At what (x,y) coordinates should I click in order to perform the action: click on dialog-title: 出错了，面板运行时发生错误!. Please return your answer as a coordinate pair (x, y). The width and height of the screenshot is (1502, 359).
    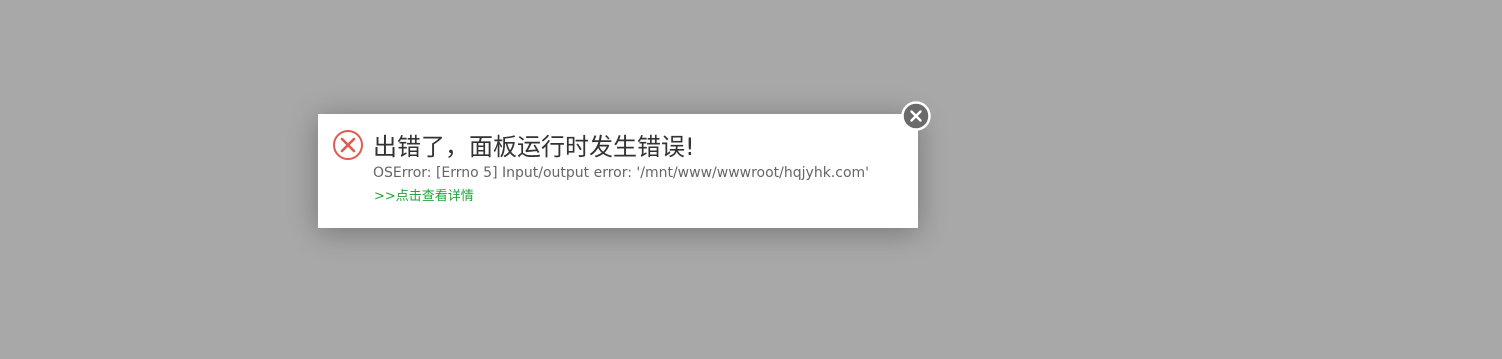
    Looking at the image, I should click on (534, 147).